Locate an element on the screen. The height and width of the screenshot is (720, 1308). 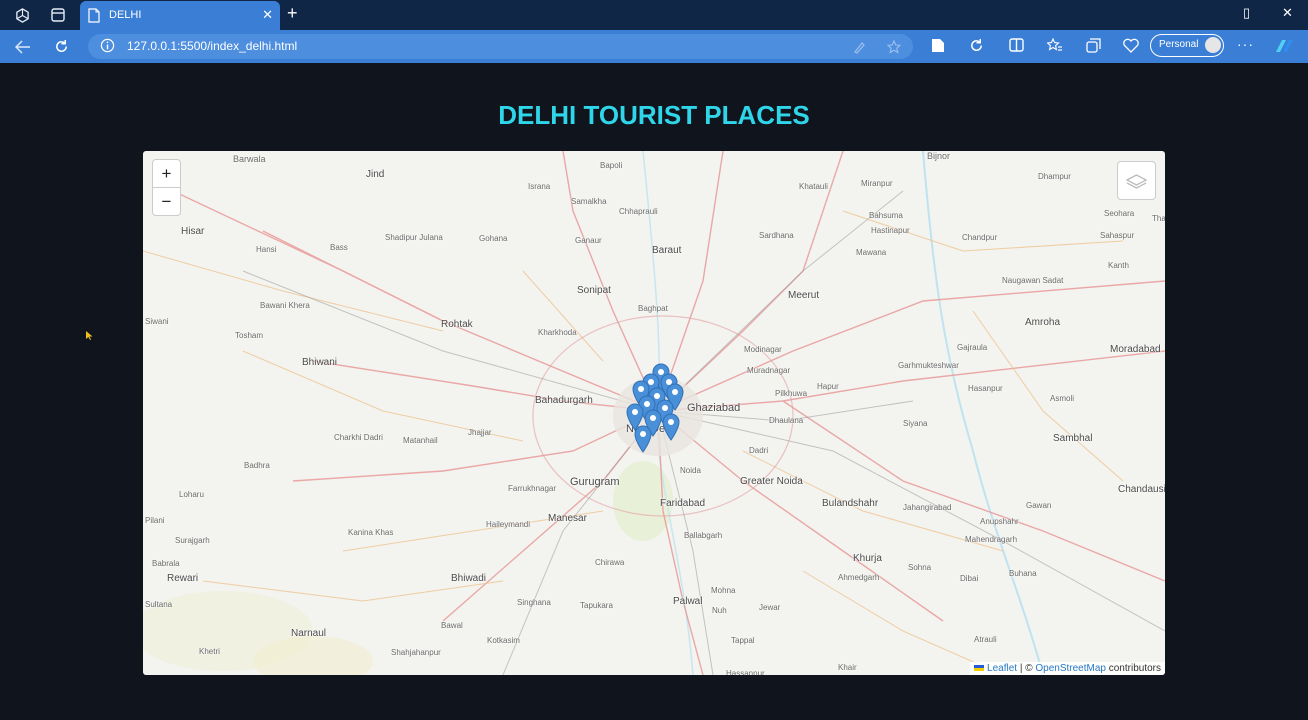
map-label: Hassanpur is located at coordinates (745, 672).